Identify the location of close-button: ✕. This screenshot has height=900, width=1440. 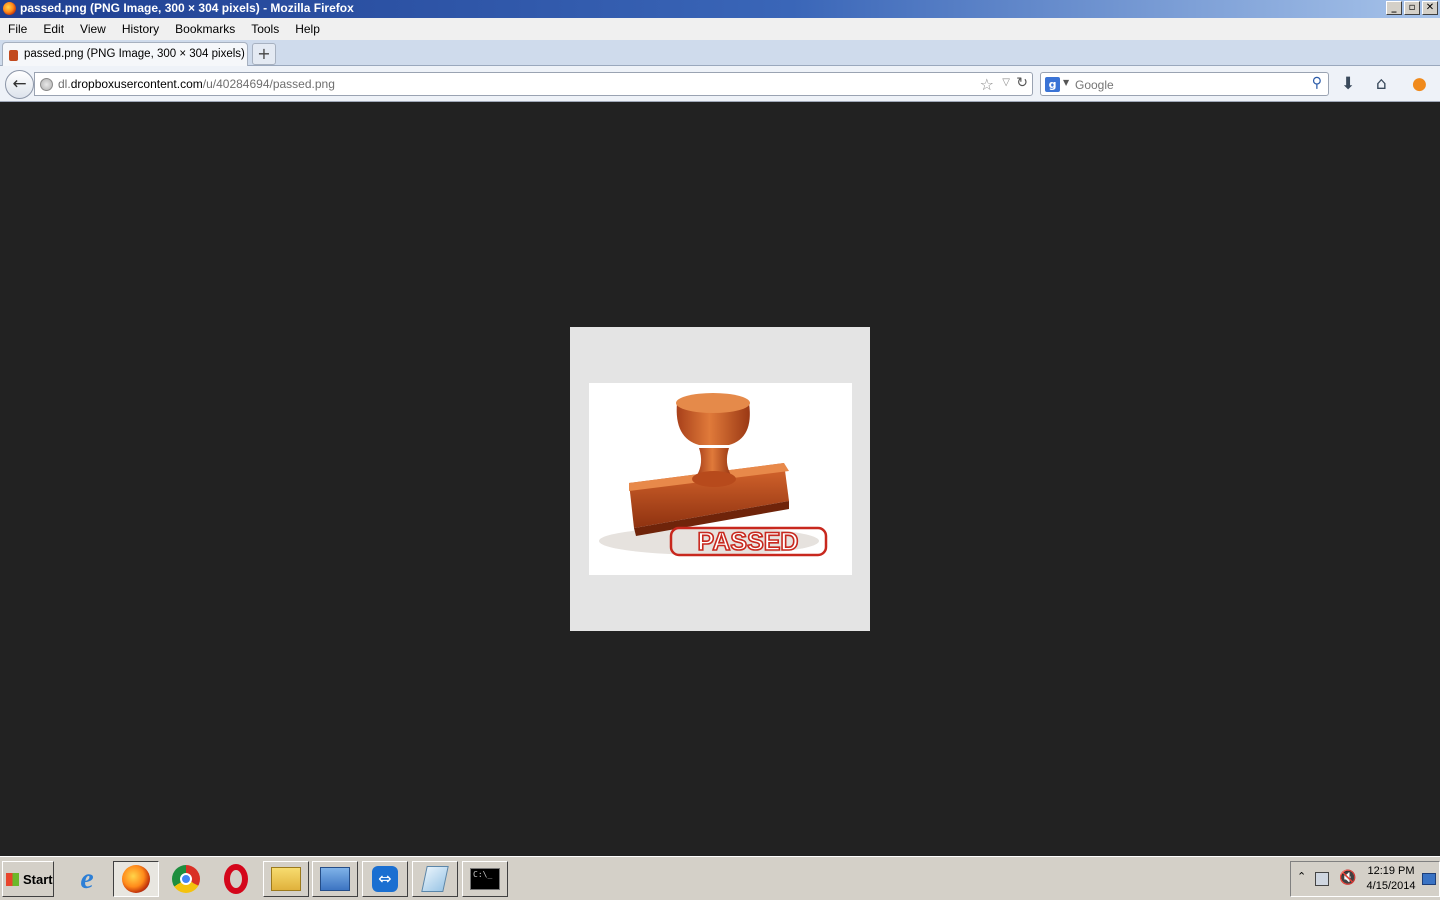
(1430, 8).